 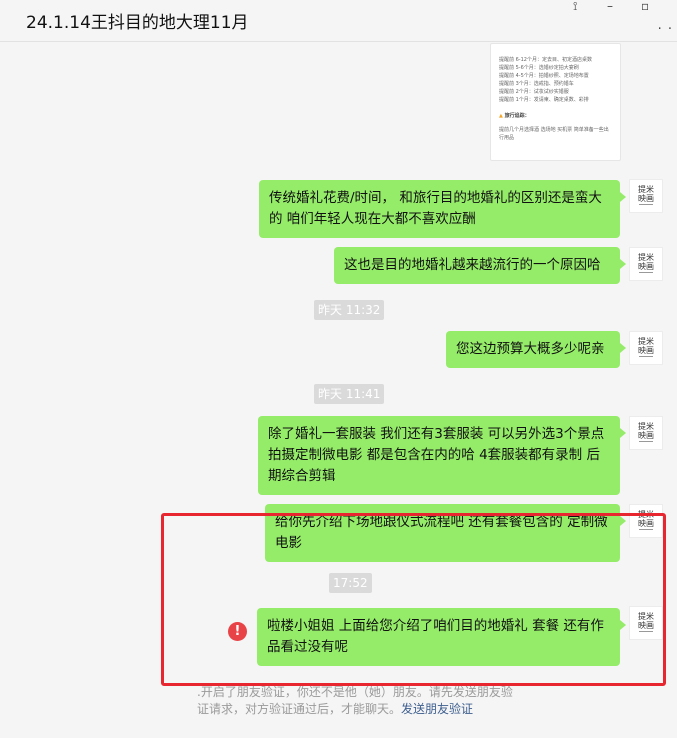 What do you see at coordinates (437, 709) in the screenshot?
I see `send-friend-request-link: 发送朋友验证` at bounding box center [437, 709].